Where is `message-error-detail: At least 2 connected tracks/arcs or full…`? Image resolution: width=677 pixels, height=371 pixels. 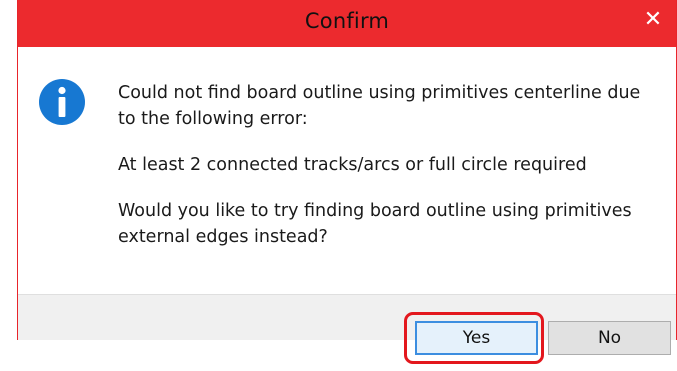 message-error-detail: At least 2 connected tracks/arcs or full… is located at coordinates (352, 165).